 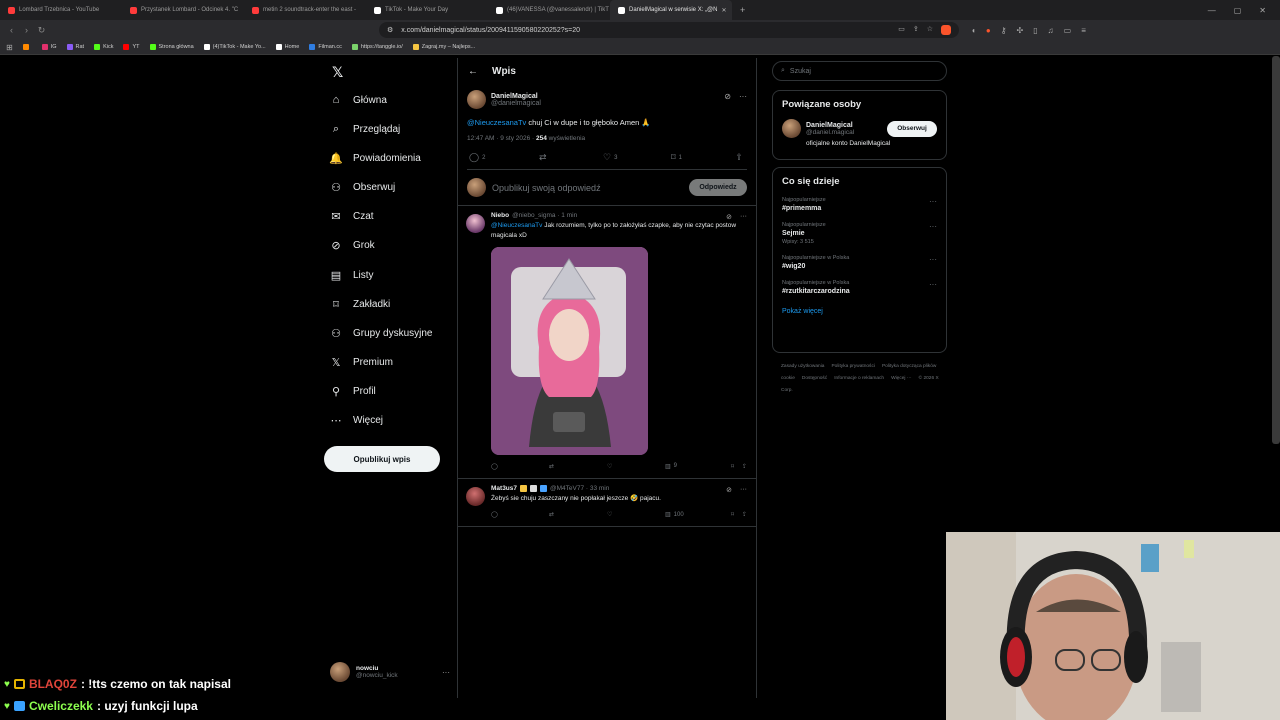 I want to click on close-tab-icon: ✕, so click(x=723, y=10).